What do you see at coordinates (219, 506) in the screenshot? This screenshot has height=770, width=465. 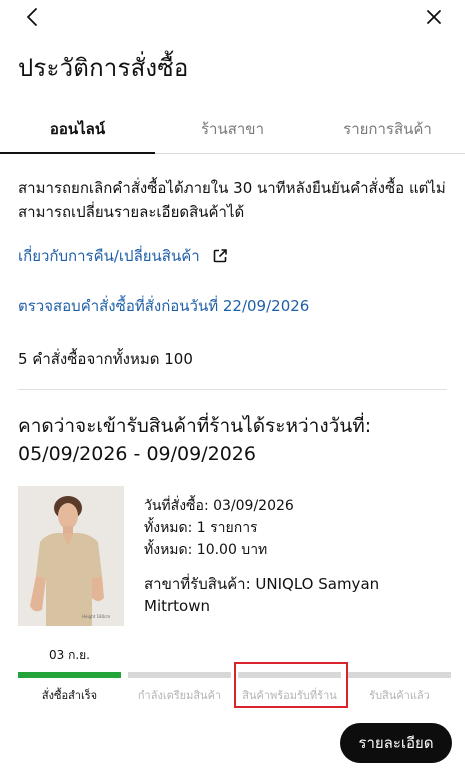 I see `order-date: วันที่สั่งซื้อ: 03/09/2026` at bounding box center [219, 506].